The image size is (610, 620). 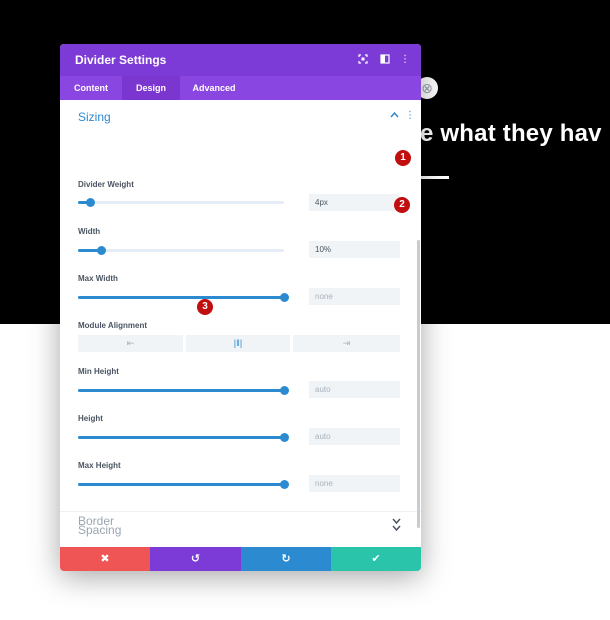 I want to click on settings-tabs: Content Design Advanced, so click(x=240, y=88).